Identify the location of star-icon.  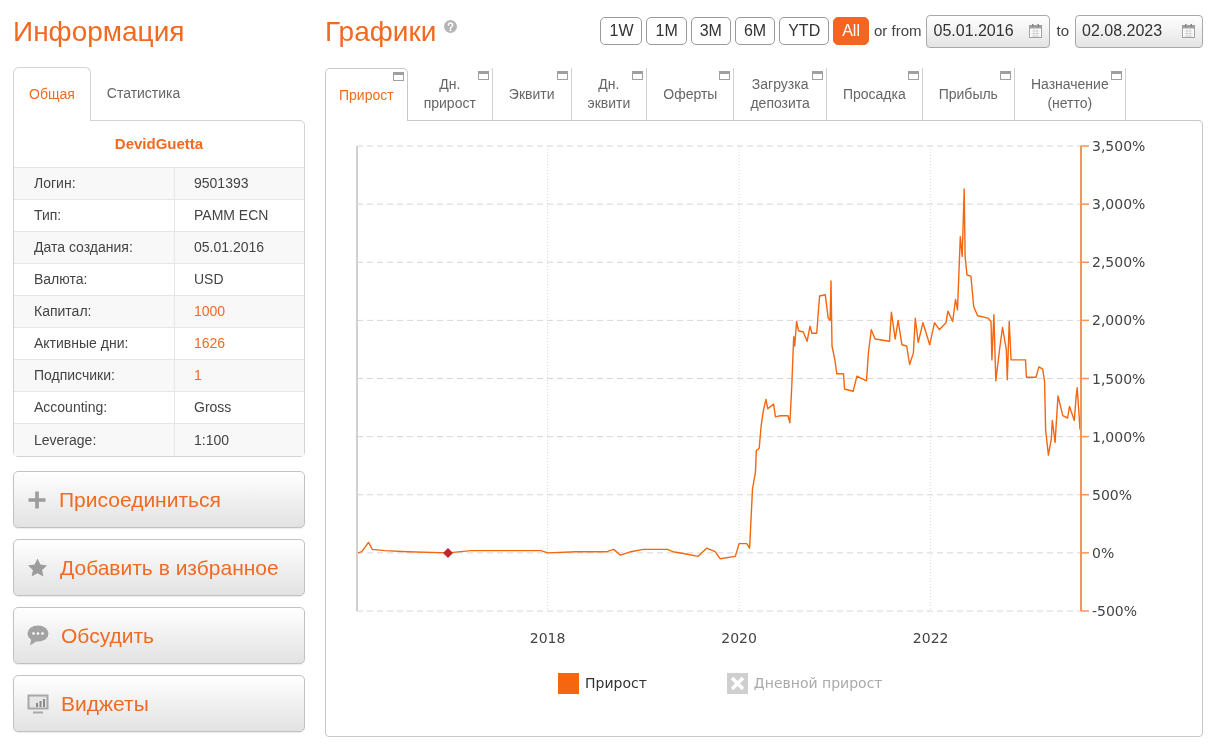
(37, 567).